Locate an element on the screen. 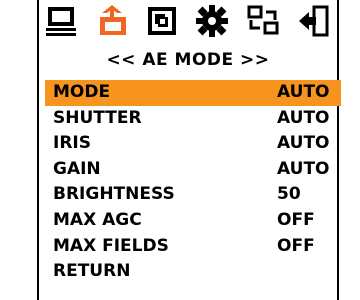 The width and height of the screenshot is (360, 300). menu-item-label: IRIS is located at coordinates (72, 143).